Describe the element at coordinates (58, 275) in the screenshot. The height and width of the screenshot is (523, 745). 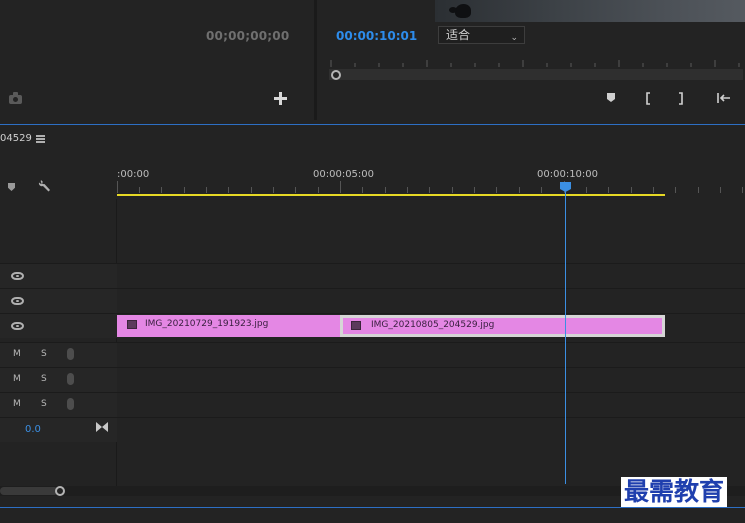
I see `track-header-v3` at that location.